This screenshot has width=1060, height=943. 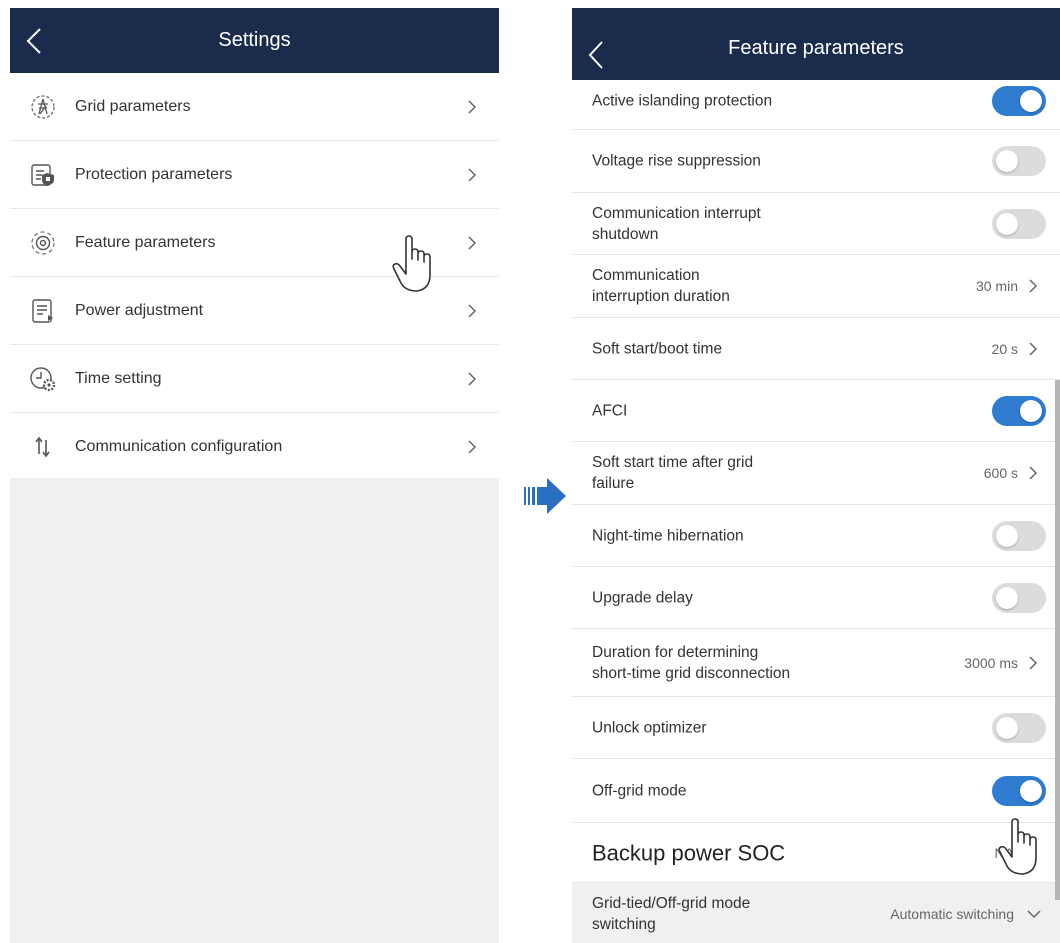 I want to click on settings-item-time-setting: Time setting, so click(x=254, y=379).